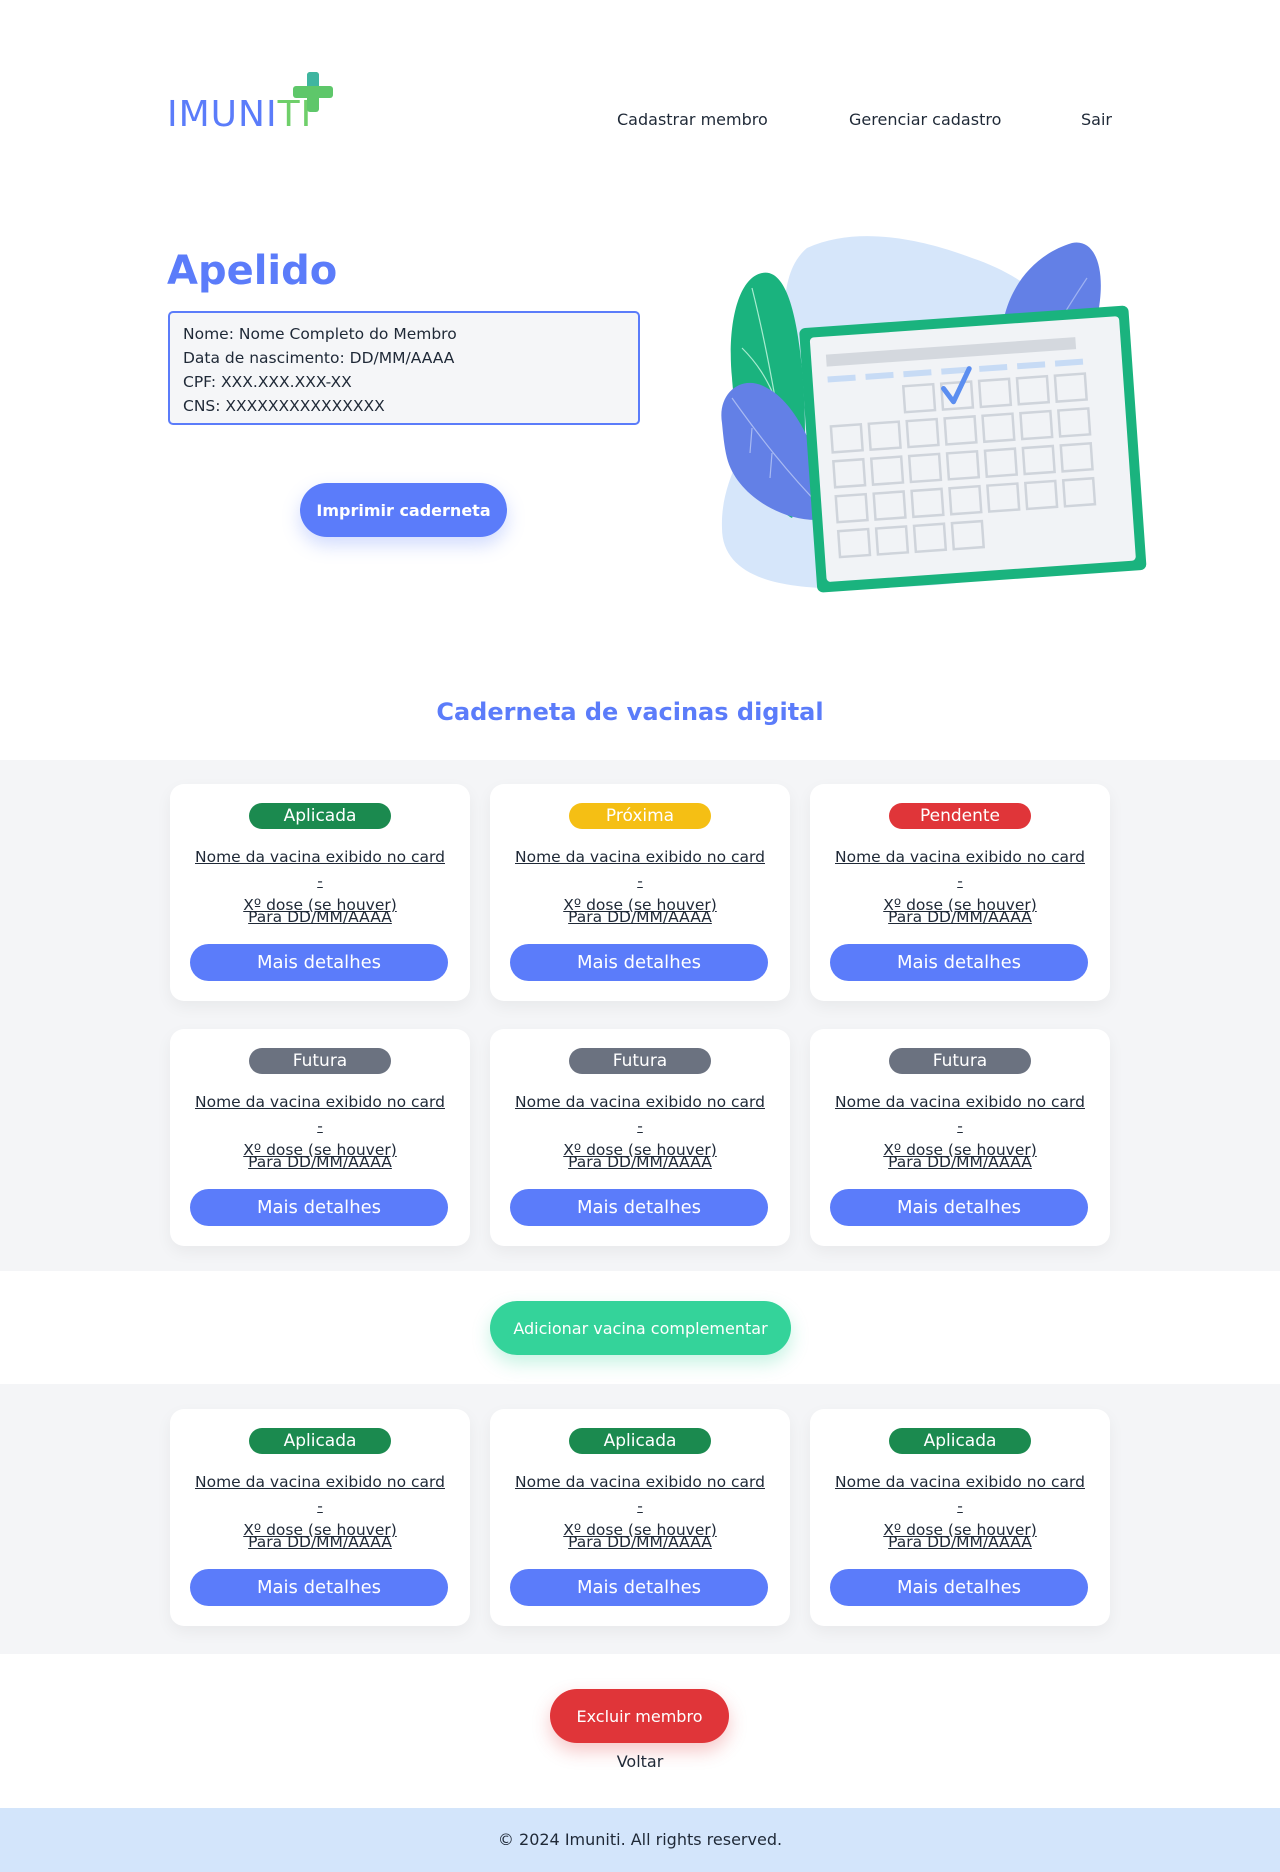 The height and width of the screenshot is (1872, 1280). I want to click on plus-icon, so click(313, 92).